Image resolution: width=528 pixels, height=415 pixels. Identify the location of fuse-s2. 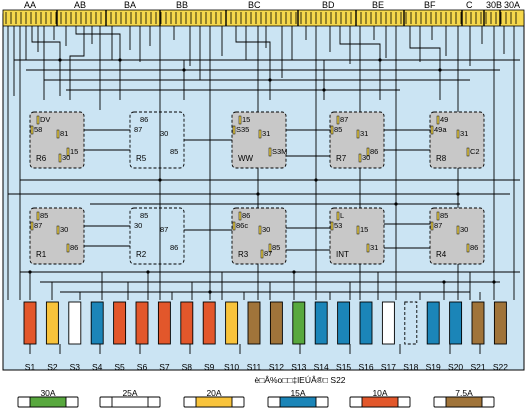
(52, 323).